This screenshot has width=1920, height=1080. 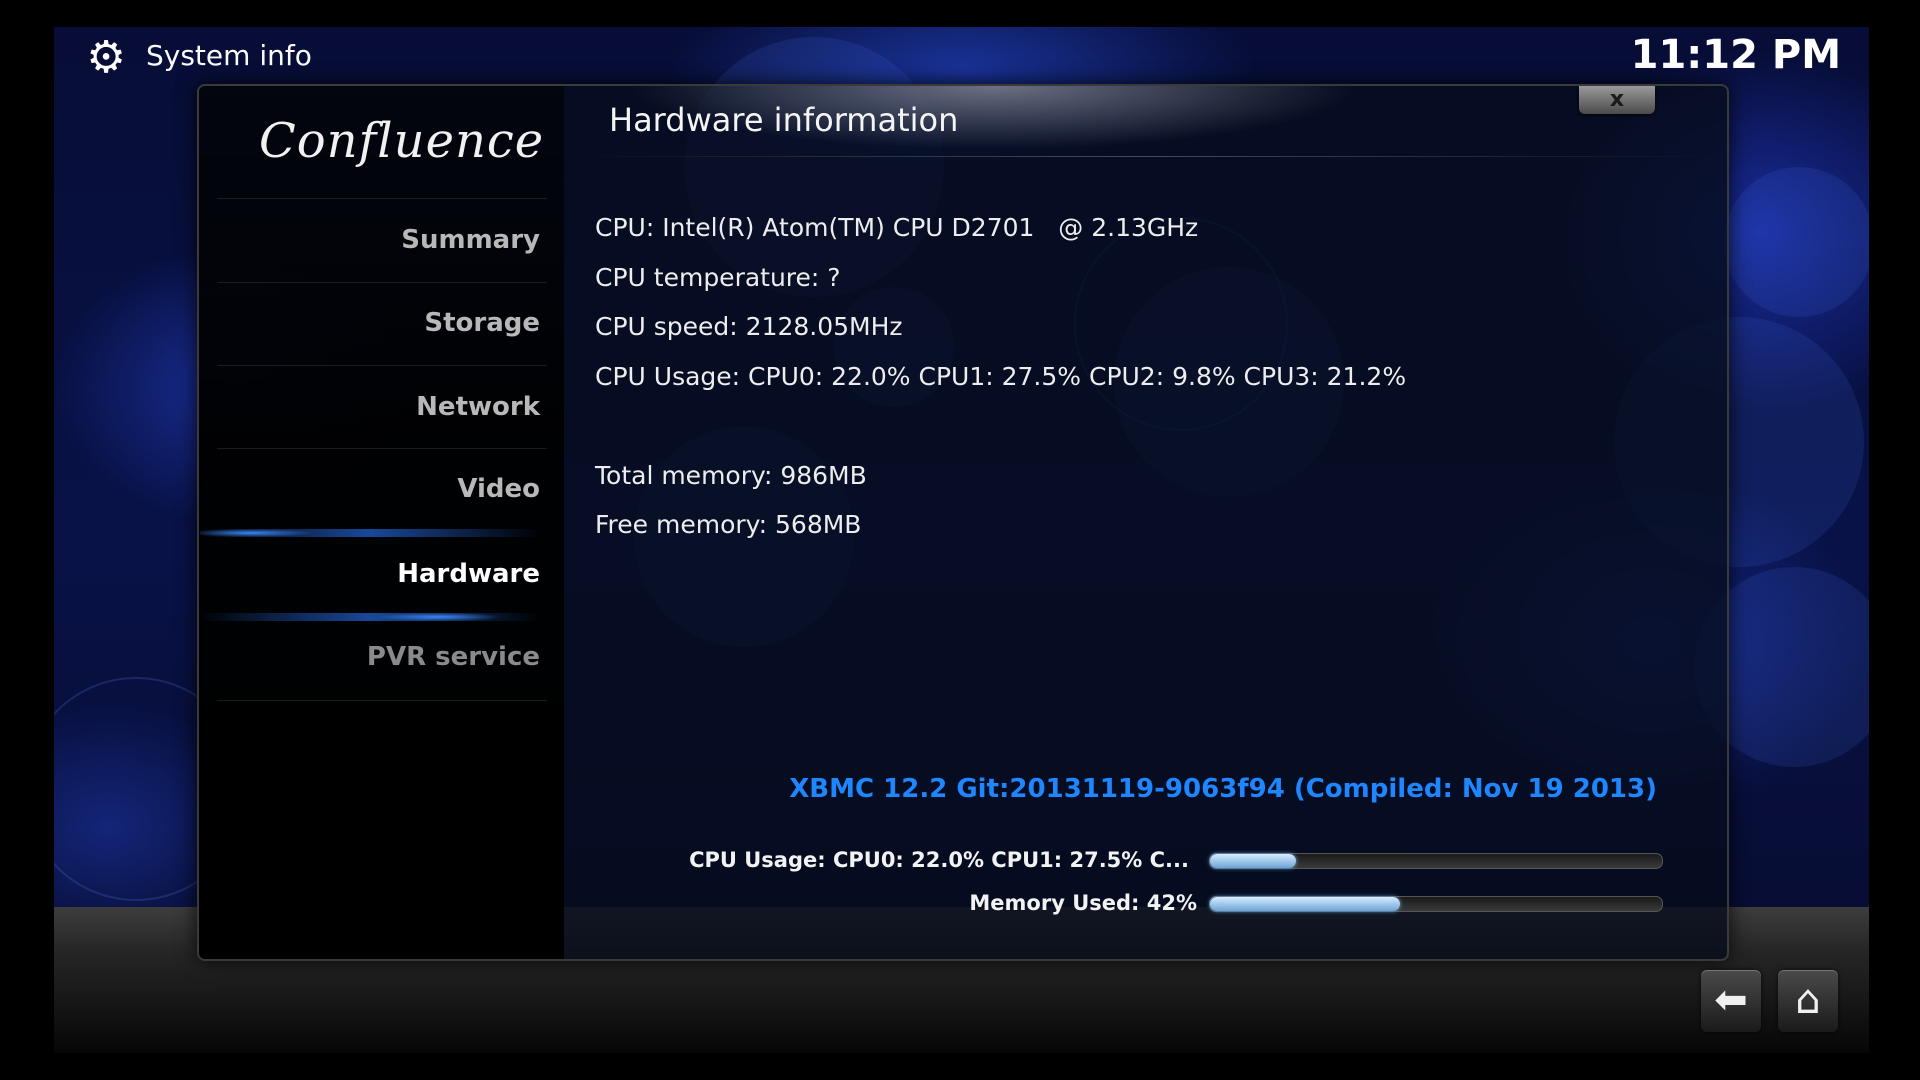 I want to click on sidebar-item-network: Network, so click(x=375, y=407).